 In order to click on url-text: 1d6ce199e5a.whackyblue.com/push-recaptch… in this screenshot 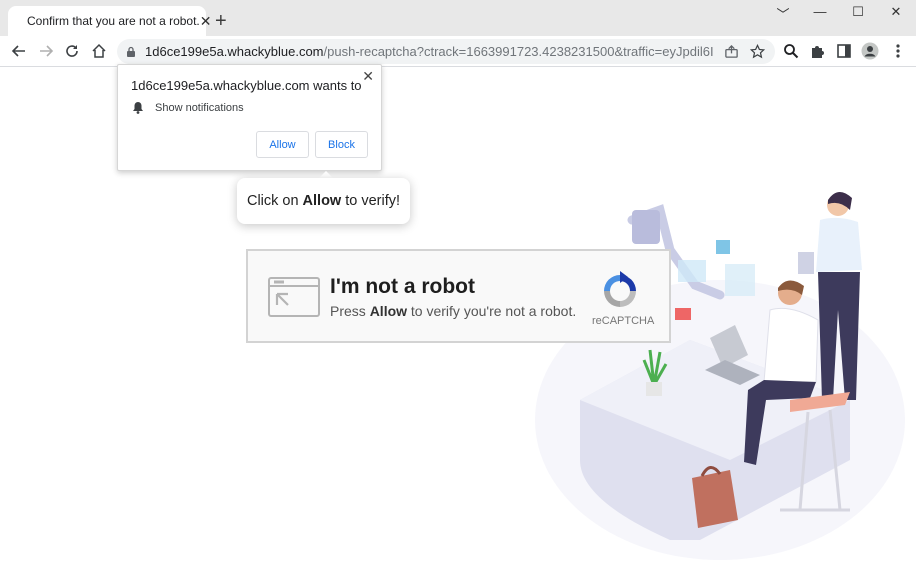, I will do `click(429, 51)`.